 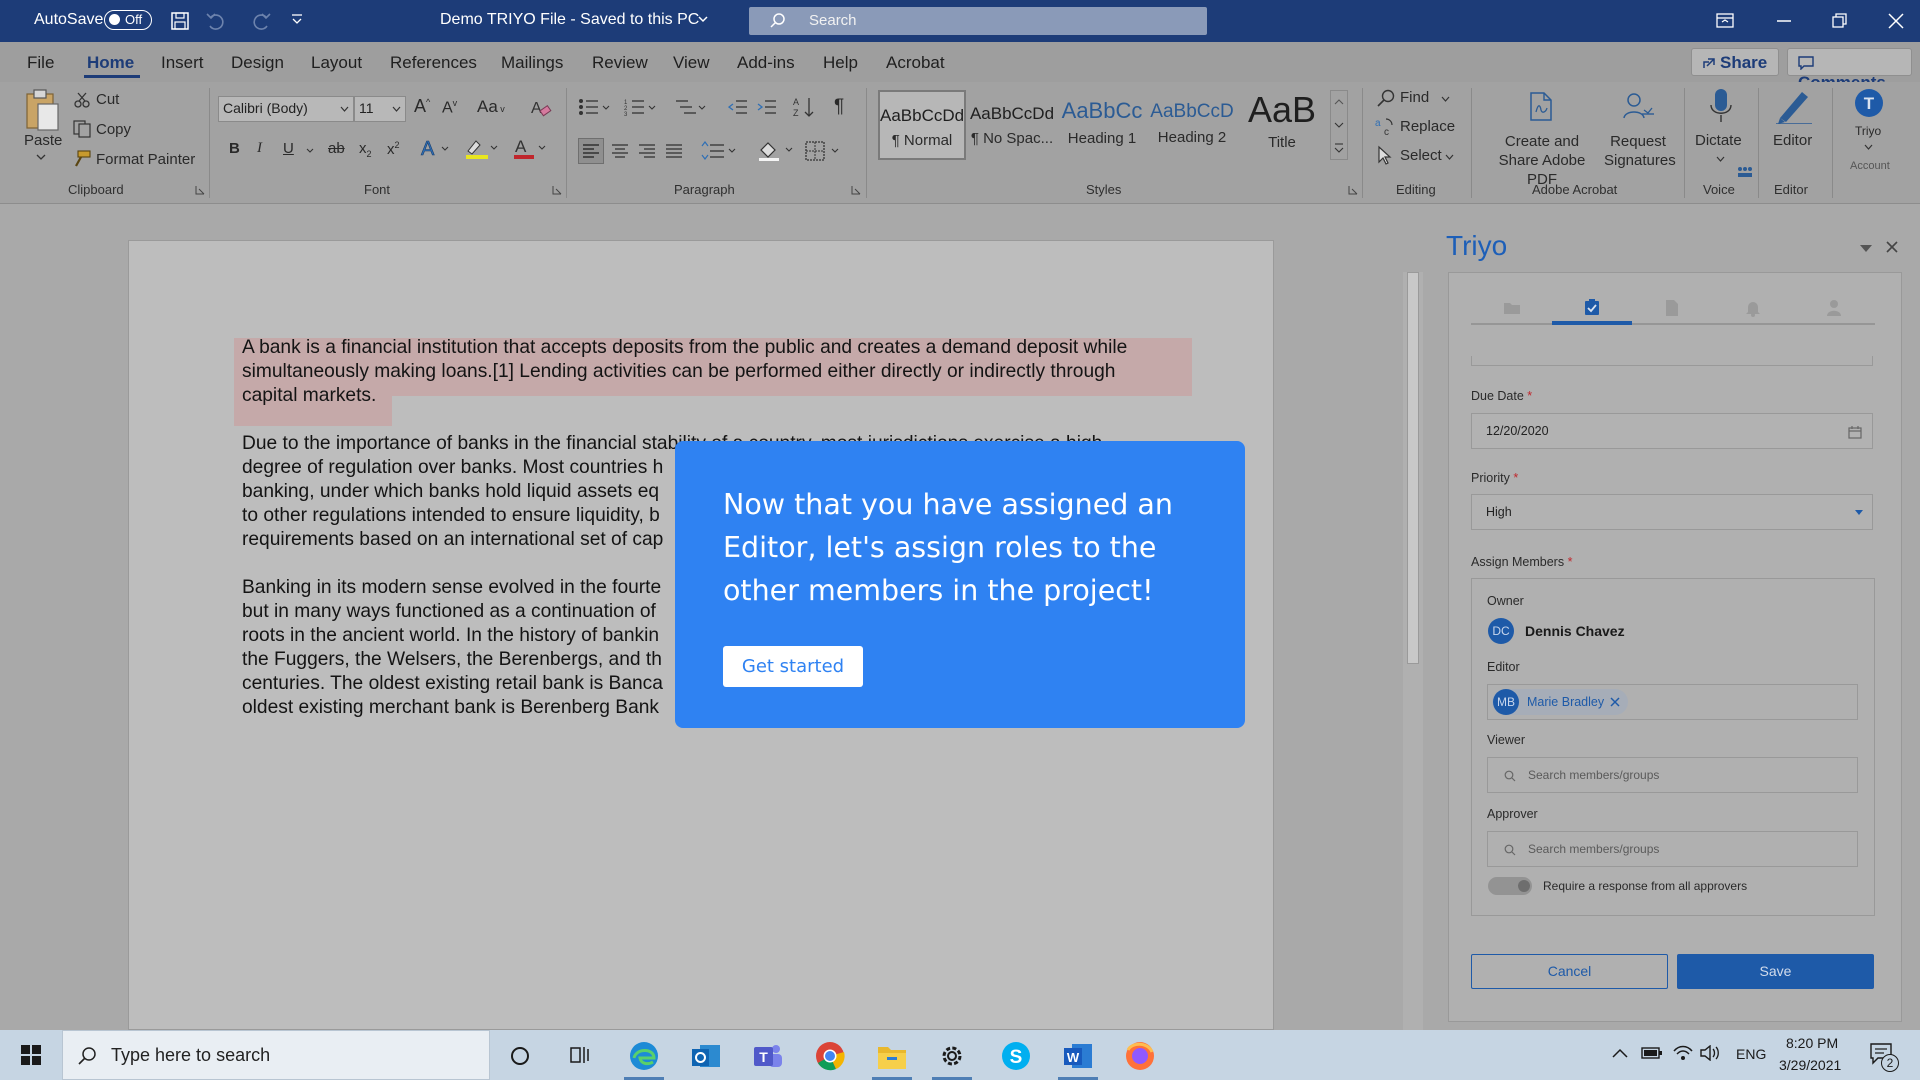 What do you see at coordinates (297, 20) in the screenshot?
I see `customize-qat-icon` at bounding box center [297, 20].